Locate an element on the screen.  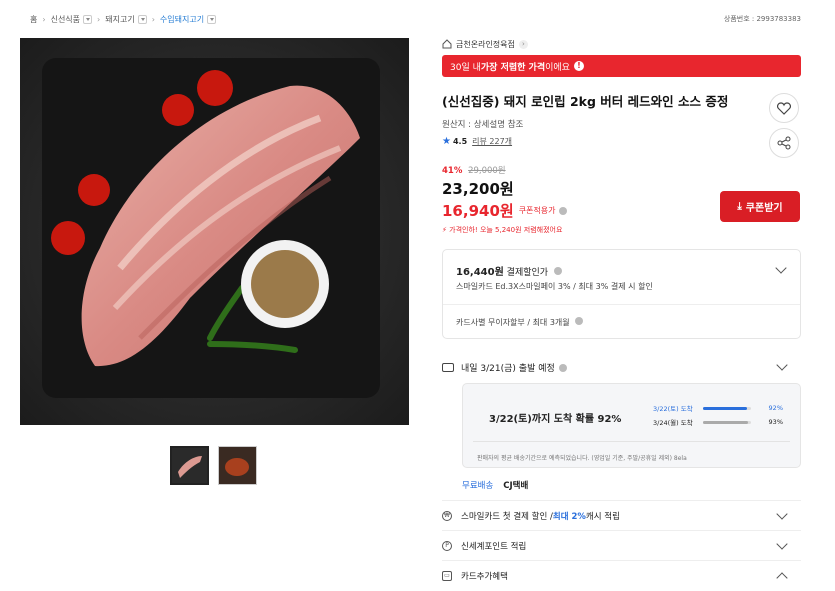
discount-percent: 41% is located at coordinates (452, 171).